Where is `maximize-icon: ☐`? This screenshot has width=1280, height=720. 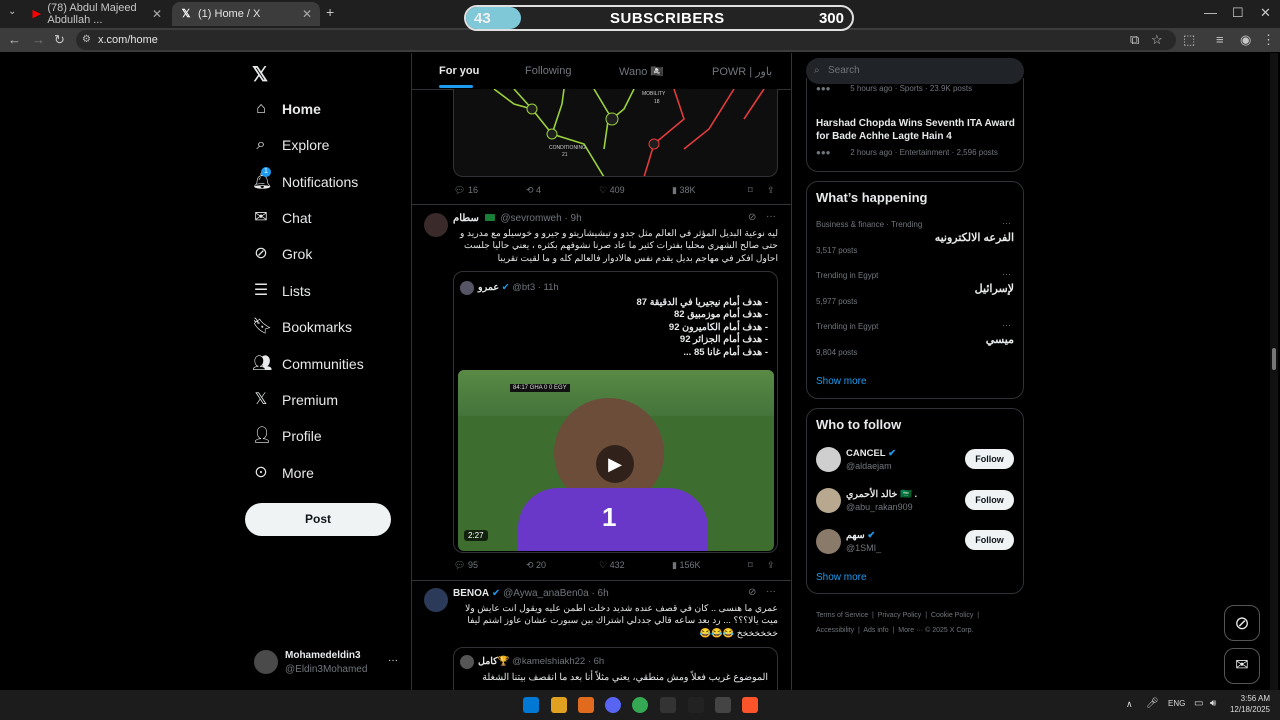 maximize-icon: ☐ is located at coordinates (1238, 13).